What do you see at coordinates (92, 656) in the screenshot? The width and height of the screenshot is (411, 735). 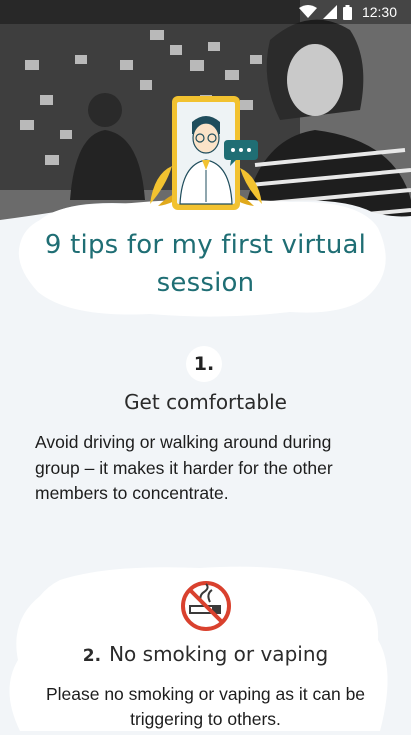 I see `tip-number: 2.` at bounding box center [92, 656].